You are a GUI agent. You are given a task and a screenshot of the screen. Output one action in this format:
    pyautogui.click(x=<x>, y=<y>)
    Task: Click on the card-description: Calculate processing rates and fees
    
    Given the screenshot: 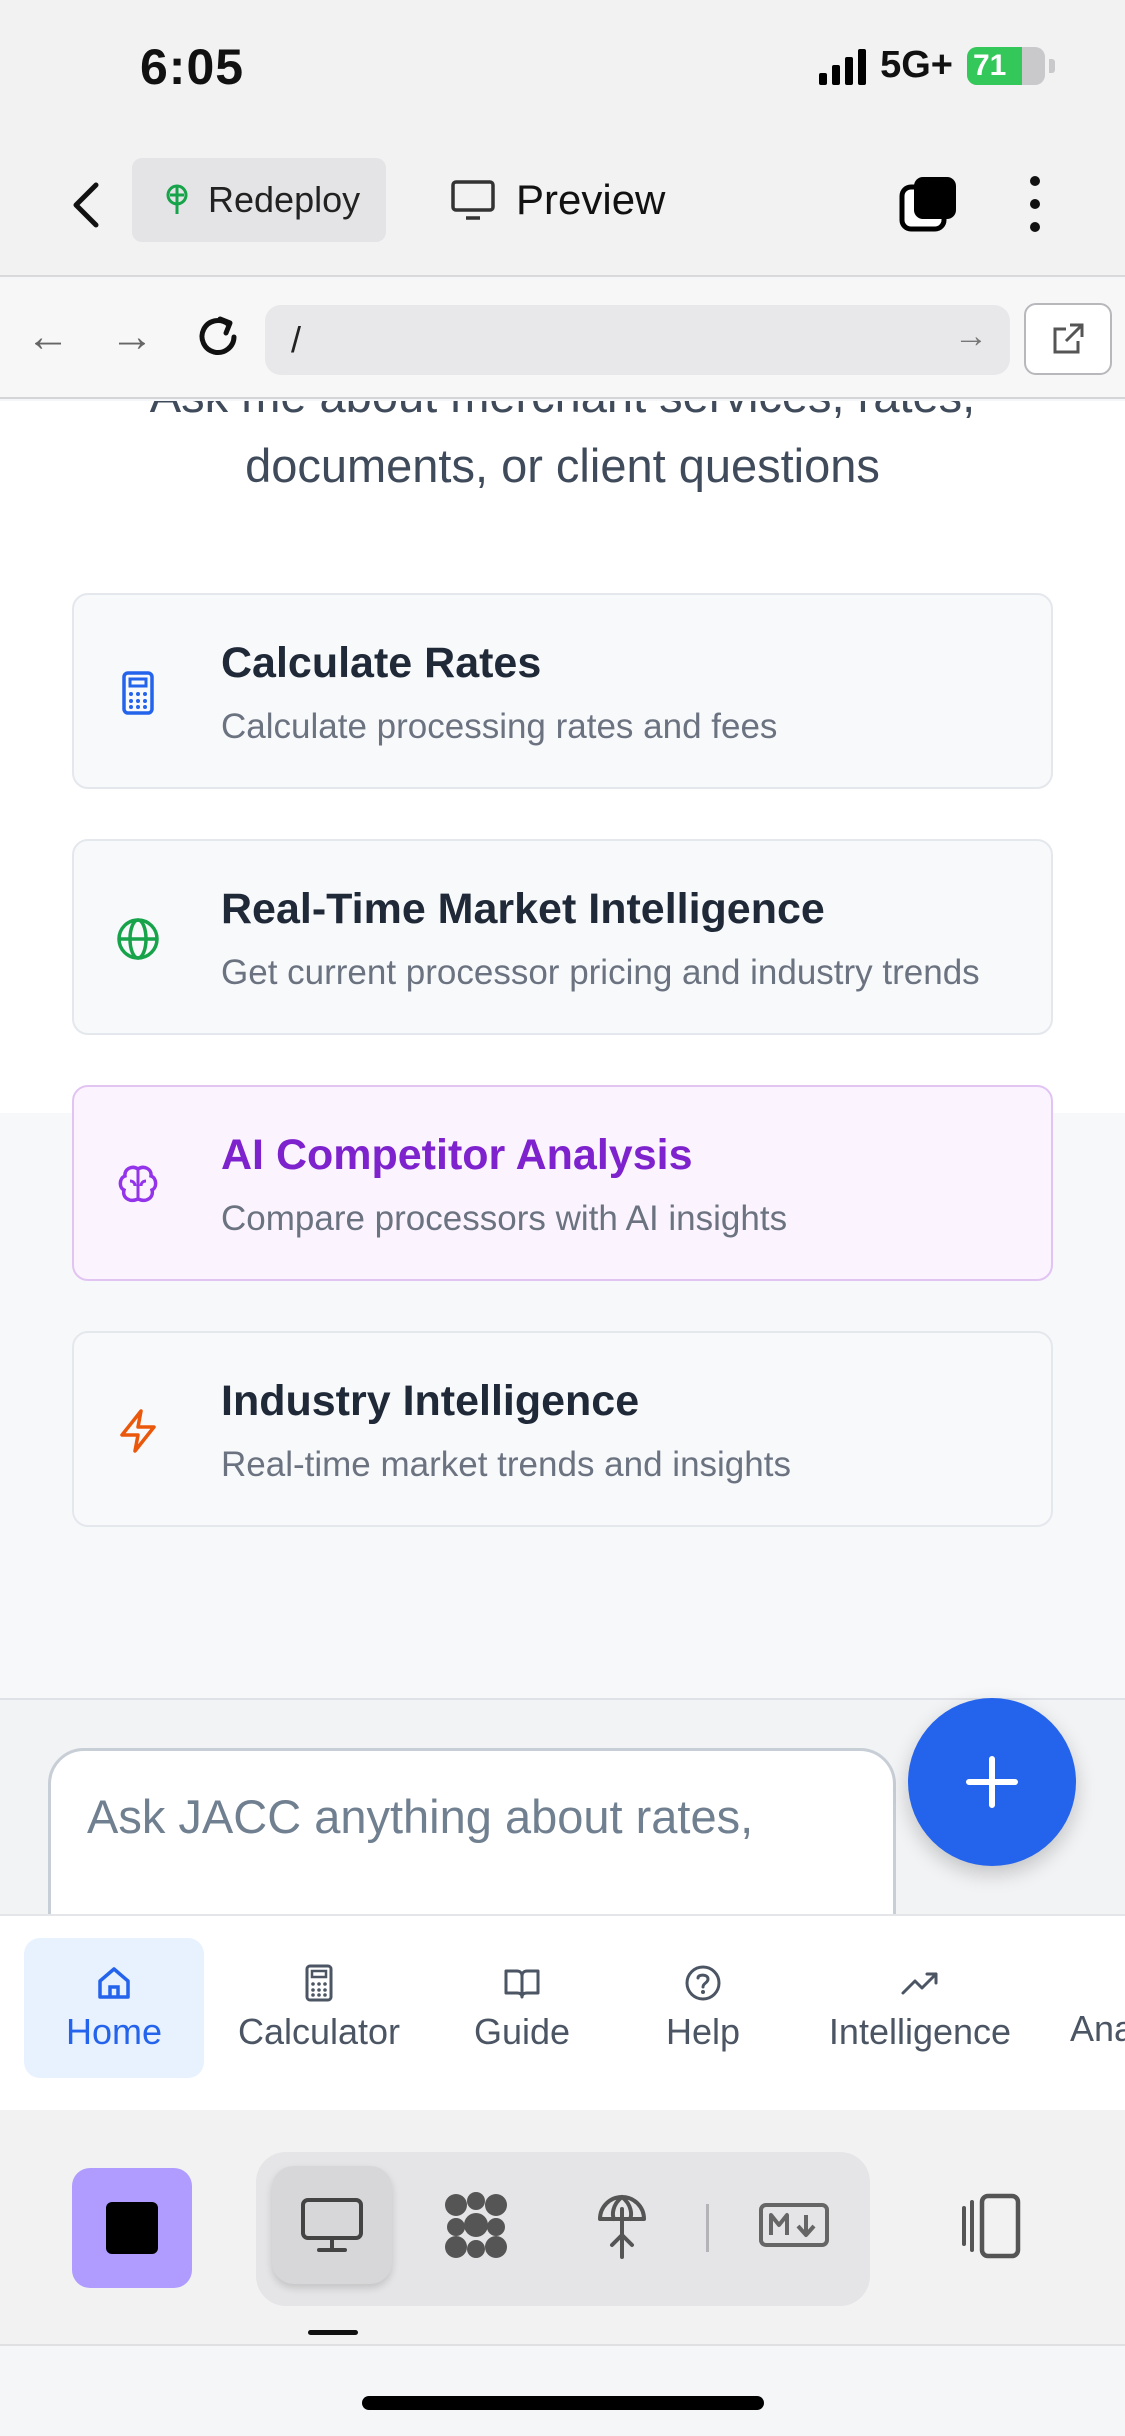 What is the action you would take?
    pyautogui.click(x=499, y=726)
    